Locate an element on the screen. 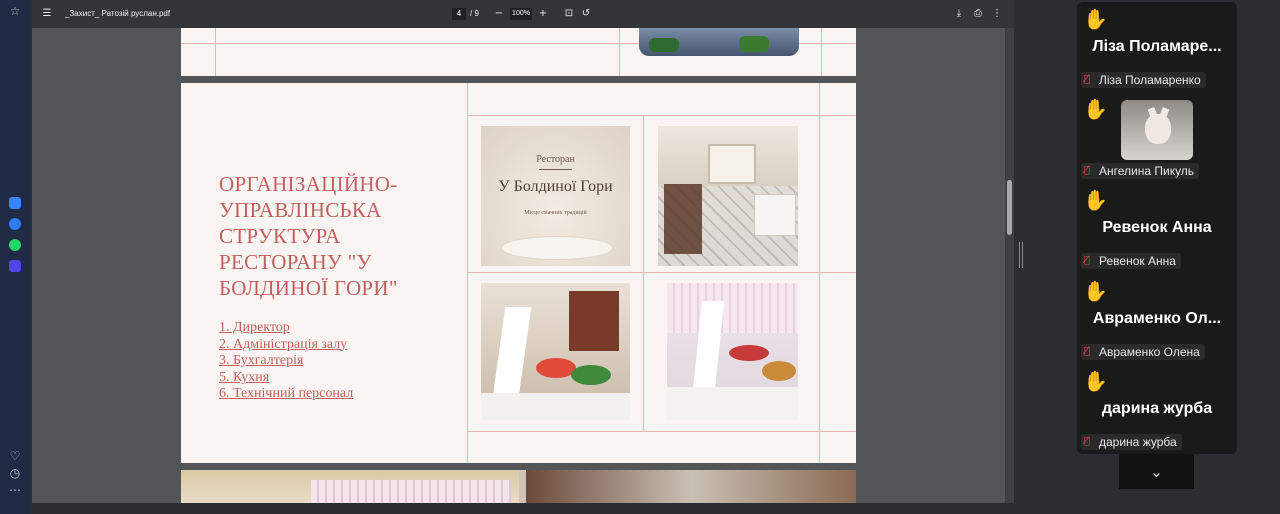  list-item: 2. Адміністрація залу is located at coordinates (319, 345).